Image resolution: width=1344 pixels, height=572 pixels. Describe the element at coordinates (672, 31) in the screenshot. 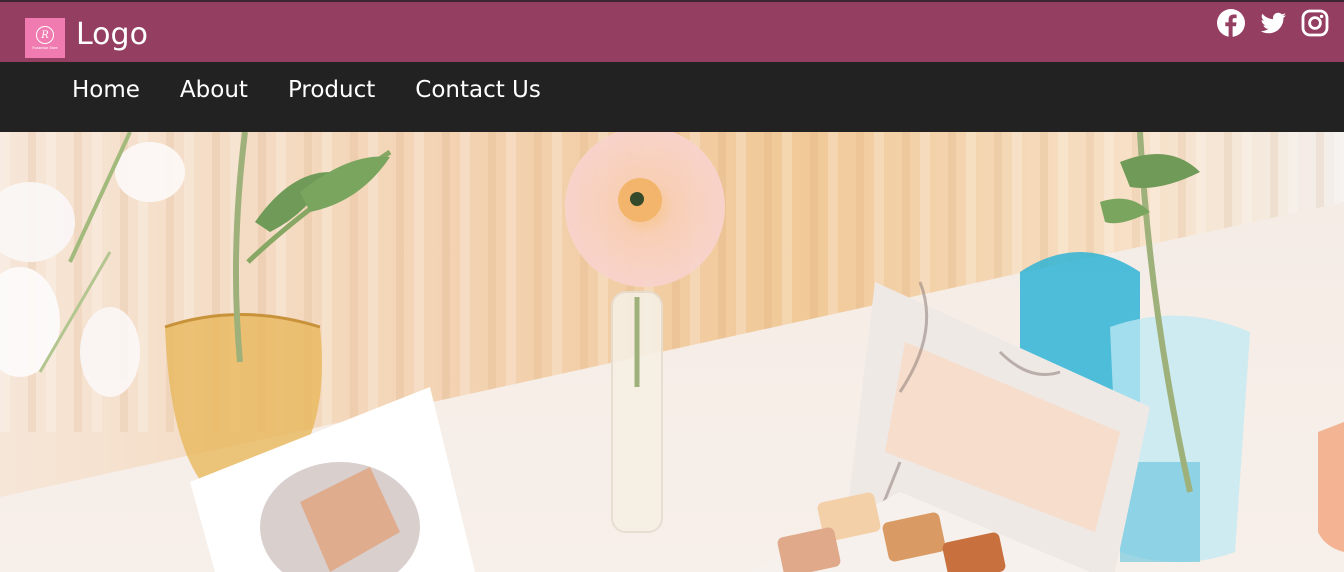

I see `top-header-bar: R Rossmdar Store Logo` at that location.